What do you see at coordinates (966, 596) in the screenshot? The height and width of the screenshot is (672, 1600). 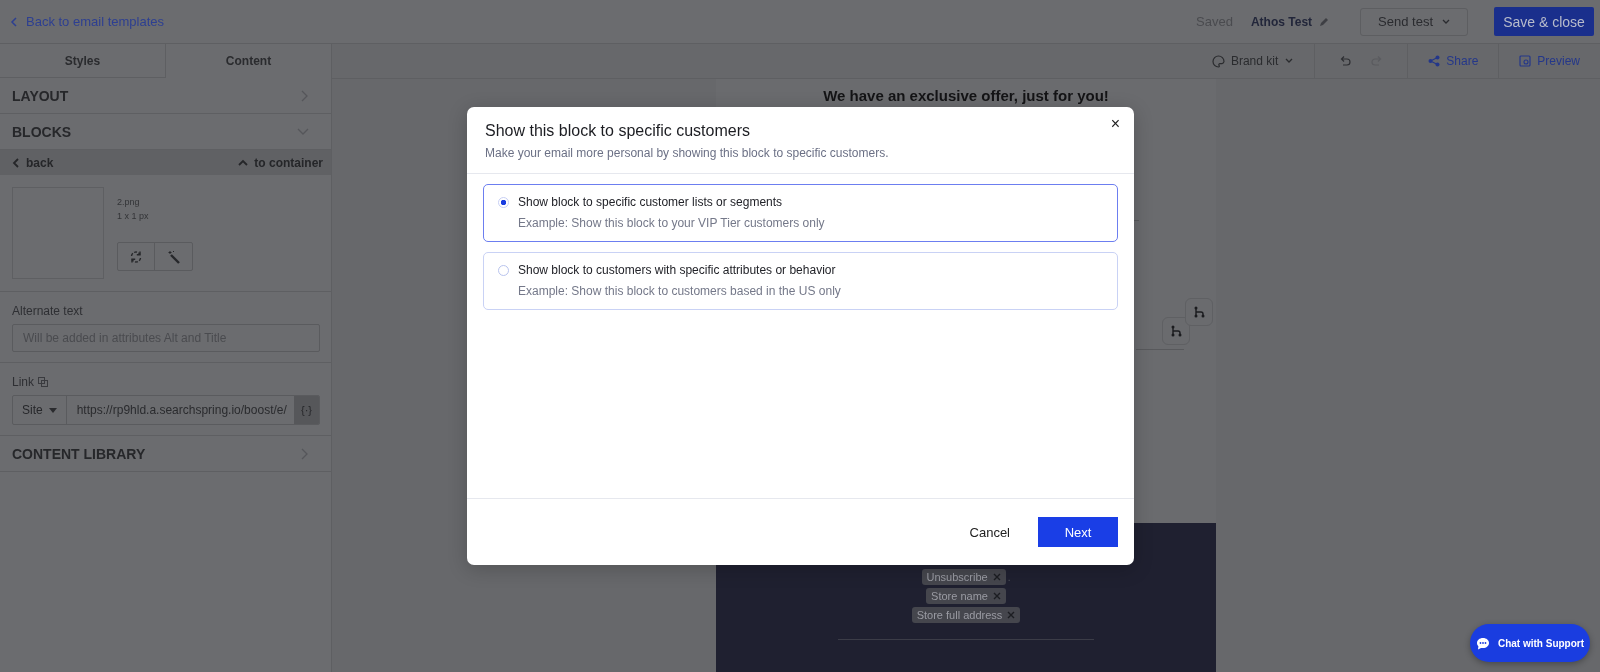 I see `merge-tag: Store name` at bounding box center [966, 596].